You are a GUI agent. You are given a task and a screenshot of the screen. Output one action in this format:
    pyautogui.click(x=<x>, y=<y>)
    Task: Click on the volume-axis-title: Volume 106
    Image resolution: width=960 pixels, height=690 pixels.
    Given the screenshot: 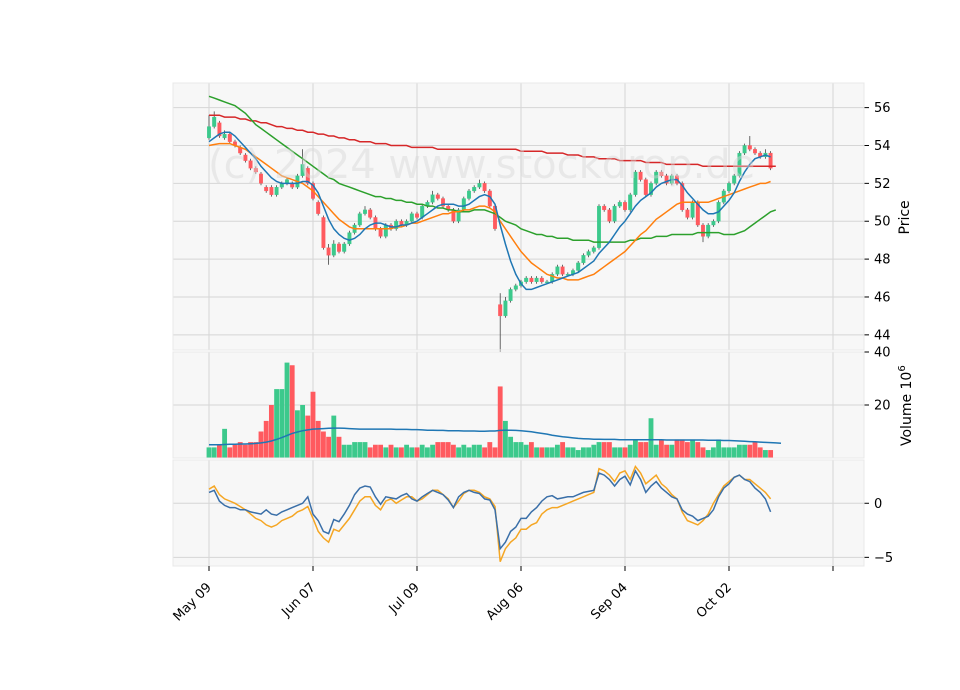 What is the action you would take?
    pyautogui.click(x=906, y=405)
    